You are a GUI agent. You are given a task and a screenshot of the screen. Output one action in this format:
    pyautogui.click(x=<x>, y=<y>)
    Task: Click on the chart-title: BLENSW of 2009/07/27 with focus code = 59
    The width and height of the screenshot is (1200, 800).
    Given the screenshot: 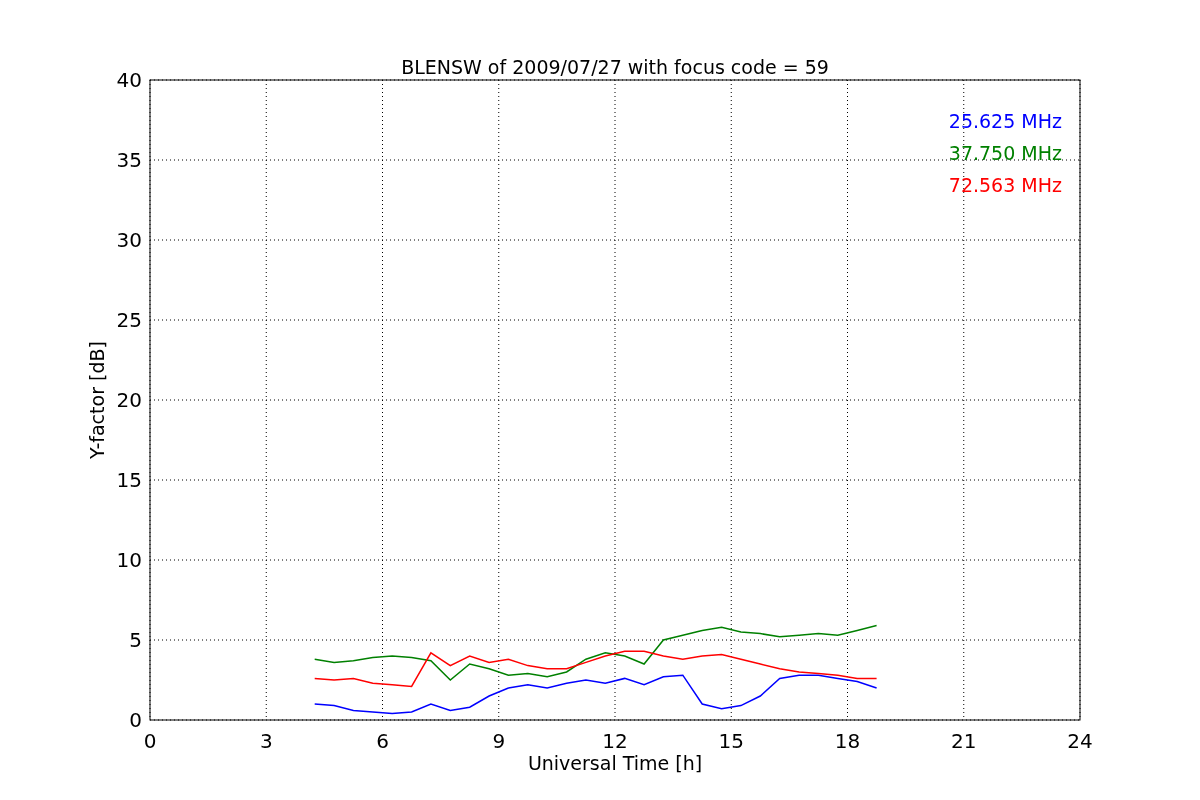 What is the action you would take?
    pyautogui.click(x=615, y=67)
    